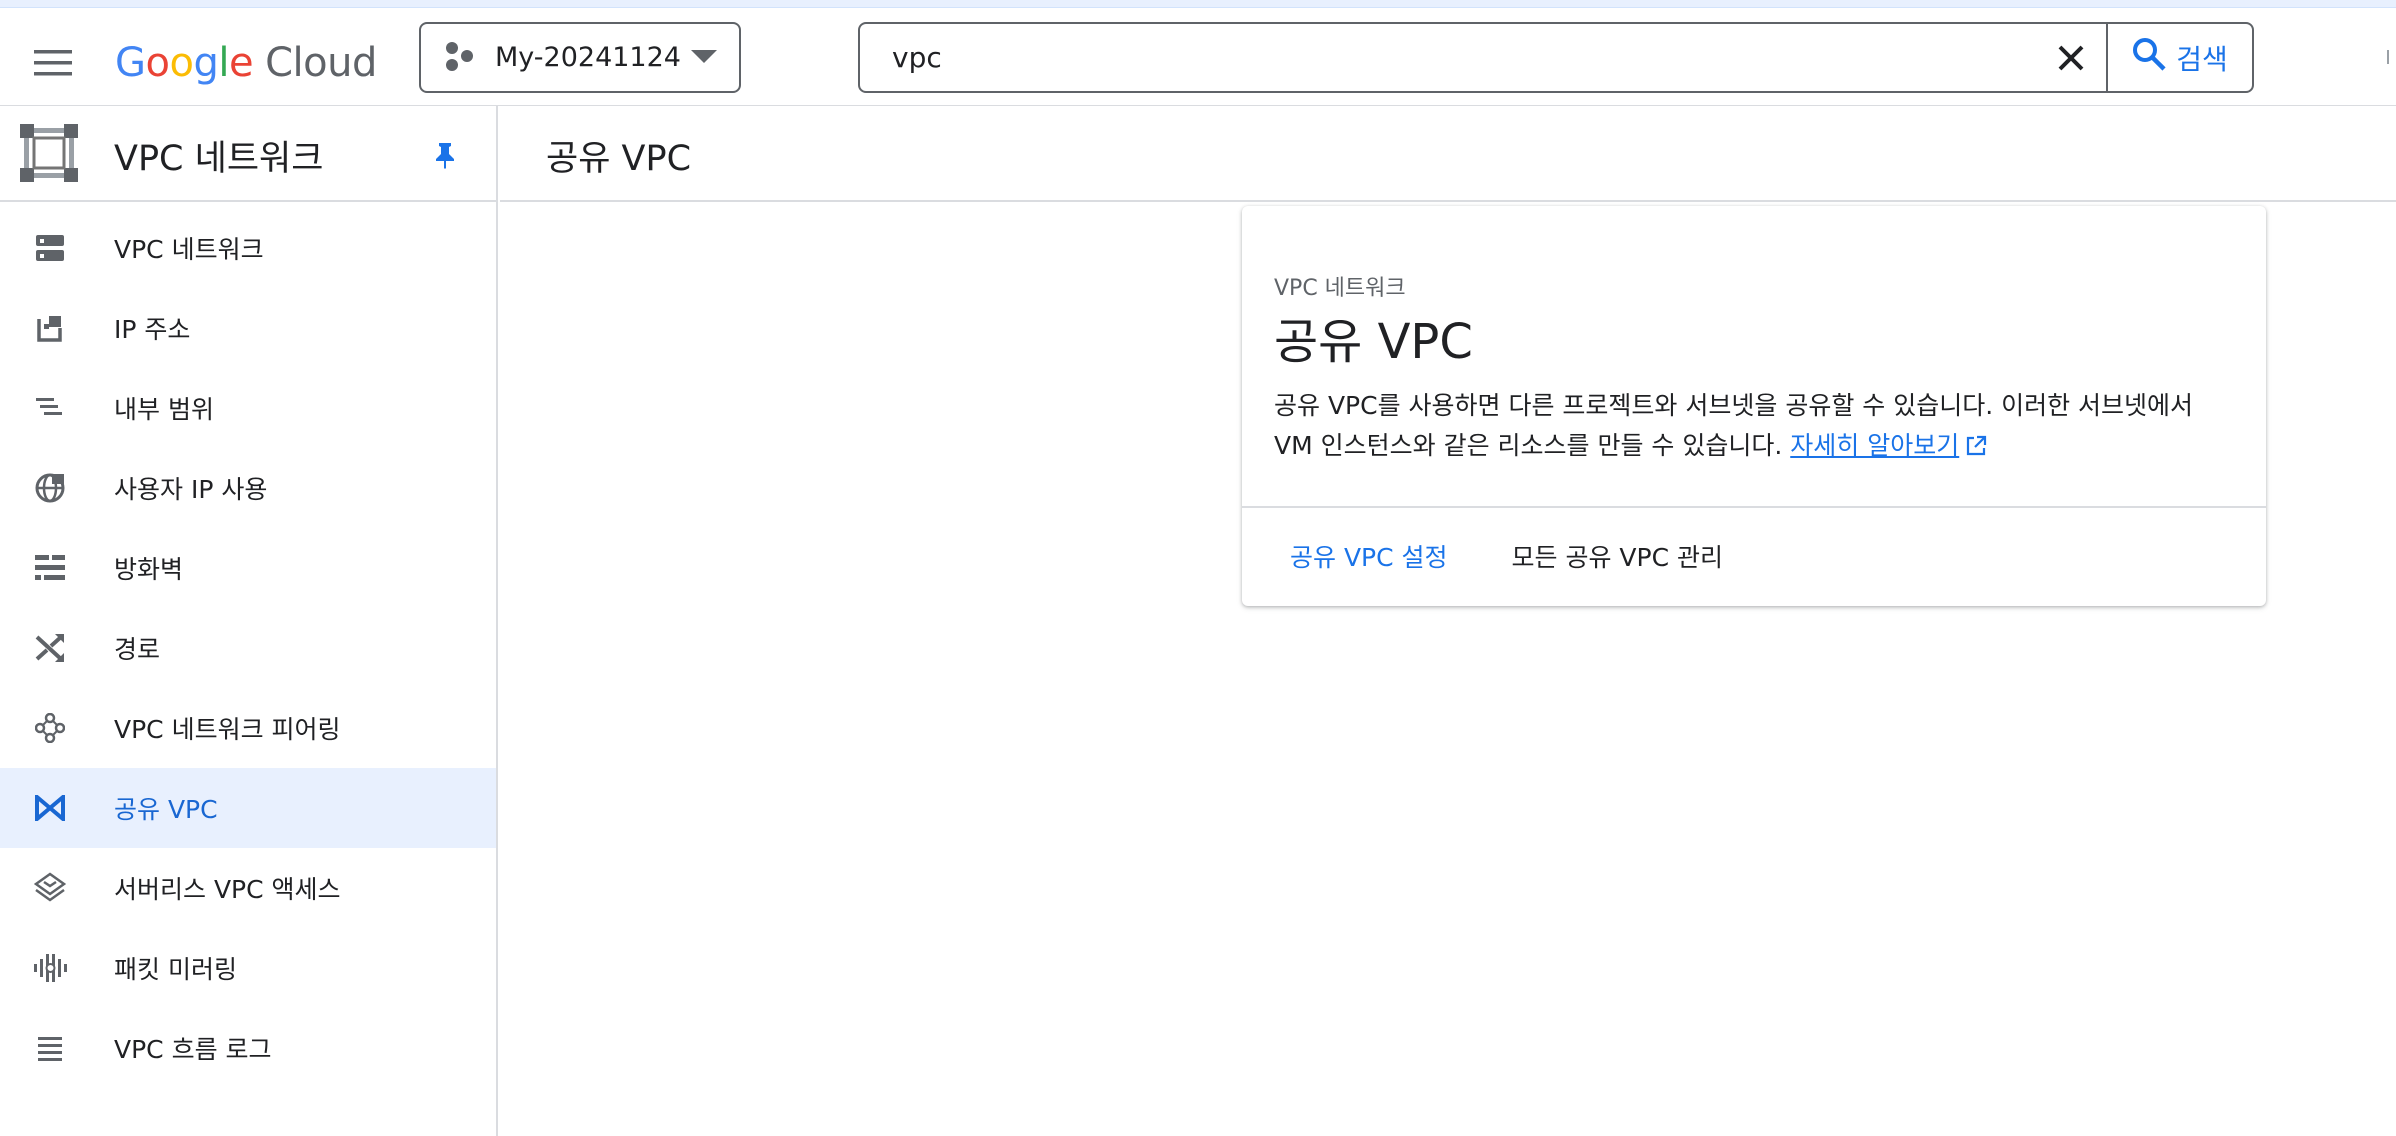 This screenshot has width=2396, height=1136. What do you see at coordinates (50, 568) in the screenshot?
I see `firewall-icon` at bounding box center [50, 568].